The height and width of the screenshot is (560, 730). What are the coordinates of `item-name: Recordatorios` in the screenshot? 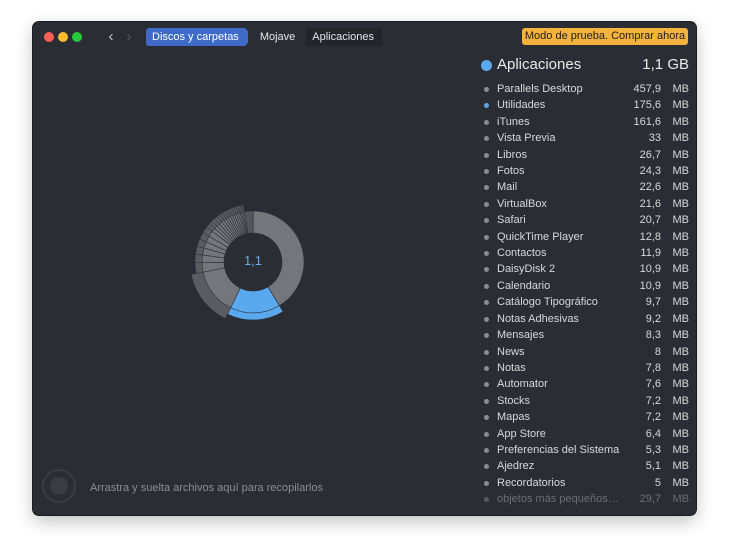 It's located at (531, 482).